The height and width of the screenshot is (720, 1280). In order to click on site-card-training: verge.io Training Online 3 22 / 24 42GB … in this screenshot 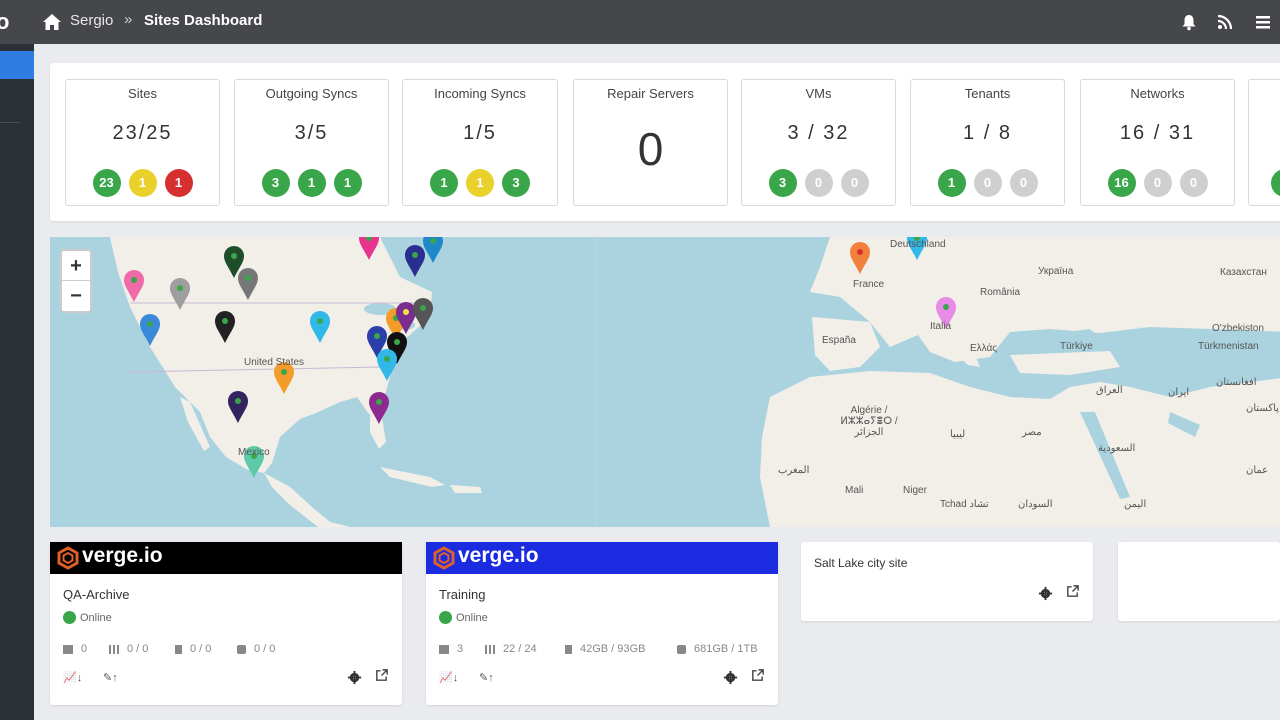, I will do `click(602, 623)`.